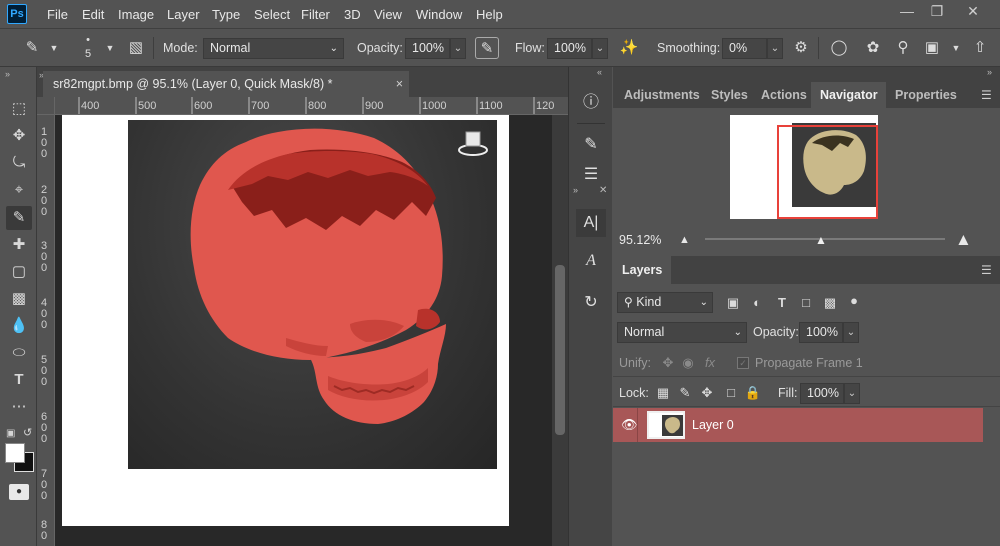 Image resolution: width=1000 pixels, height=546 pixels. Describe the element at coordinates (19, 353) in the screenshot. I see `dodge-tool-icon: ⬭` at that location.